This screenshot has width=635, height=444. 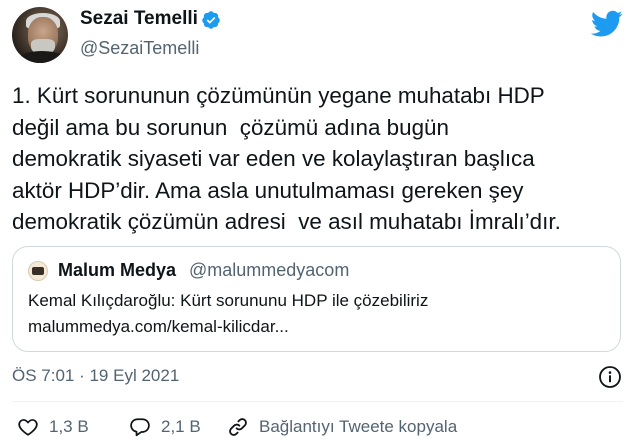 I want to click on link-icon, so click(x=238, y=427).